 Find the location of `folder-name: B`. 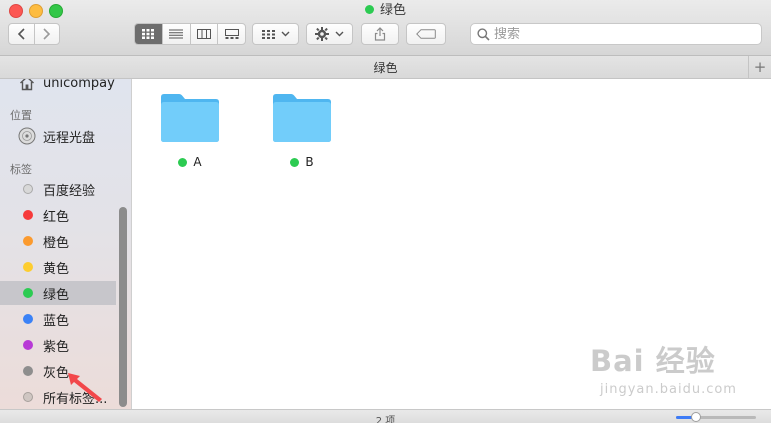

folder-name: B is located at coordinates (309, 162).